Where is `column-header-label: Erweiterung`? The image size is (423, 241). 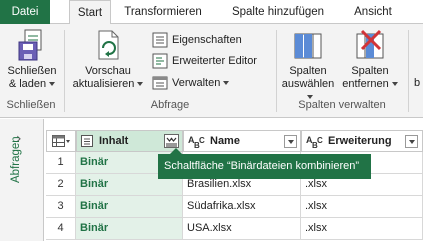 column-header-label: Erweiterung is located at coordinates (360, 141).